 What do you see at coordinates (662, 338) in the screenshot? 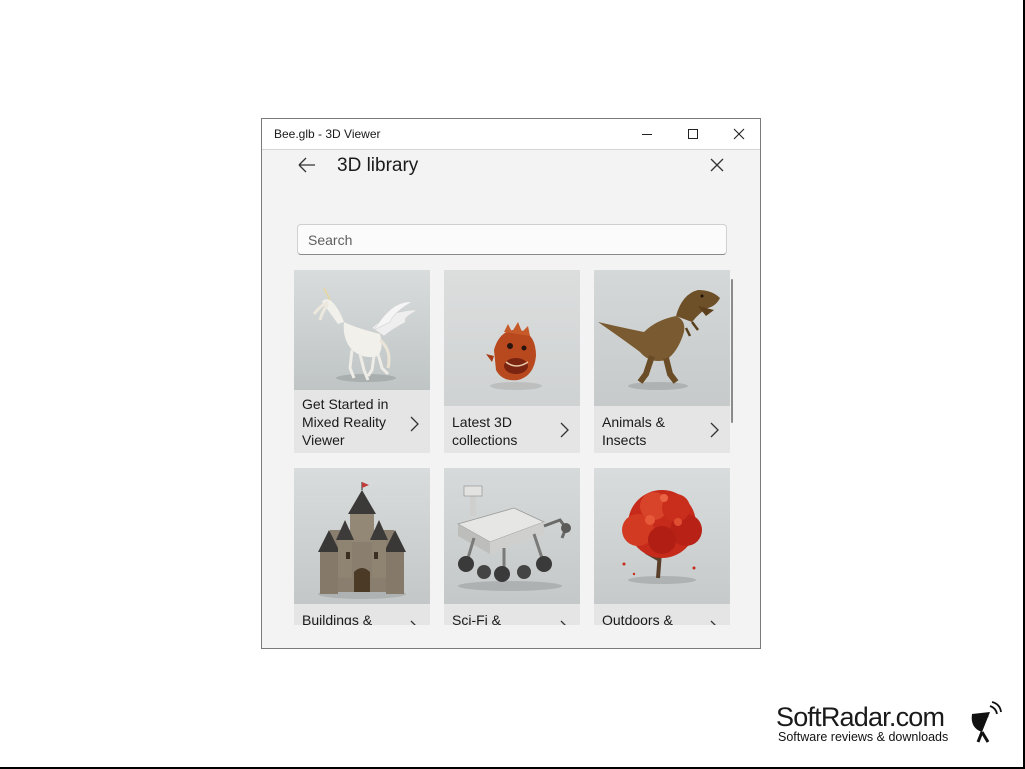
I see `t-rex-thumbnail` at bounding box center [662, 338].